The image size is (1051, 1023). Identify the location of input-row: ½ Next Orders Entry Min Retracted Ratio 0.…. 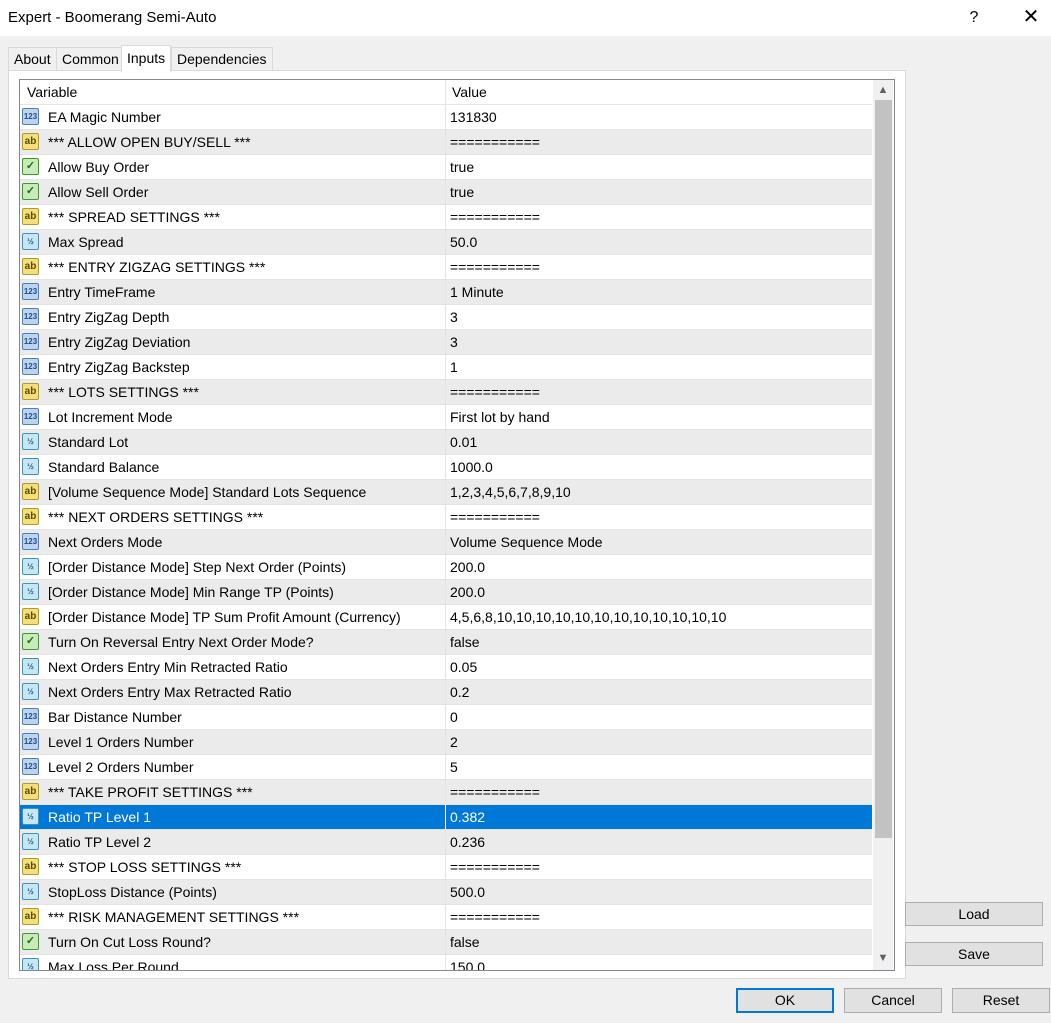
(446, 667).